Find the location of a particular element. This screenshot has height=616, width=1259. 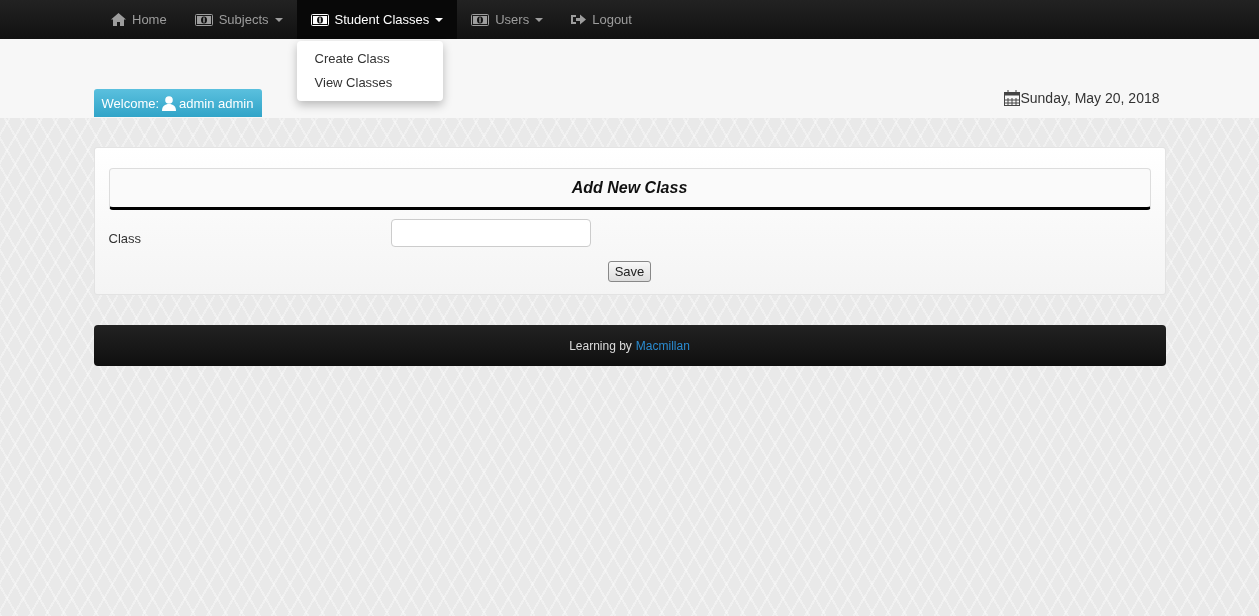

user-icon is located at coordinates (169, 103).